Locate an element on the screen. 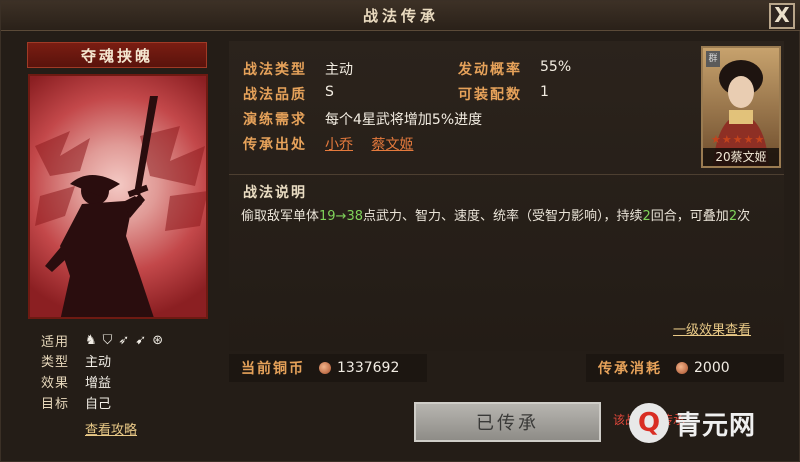 The image size is (800, 462). desc-part-2: 点武力、智力、速度、统率（受智力影响），持续 is located at coordinates (503, 216).